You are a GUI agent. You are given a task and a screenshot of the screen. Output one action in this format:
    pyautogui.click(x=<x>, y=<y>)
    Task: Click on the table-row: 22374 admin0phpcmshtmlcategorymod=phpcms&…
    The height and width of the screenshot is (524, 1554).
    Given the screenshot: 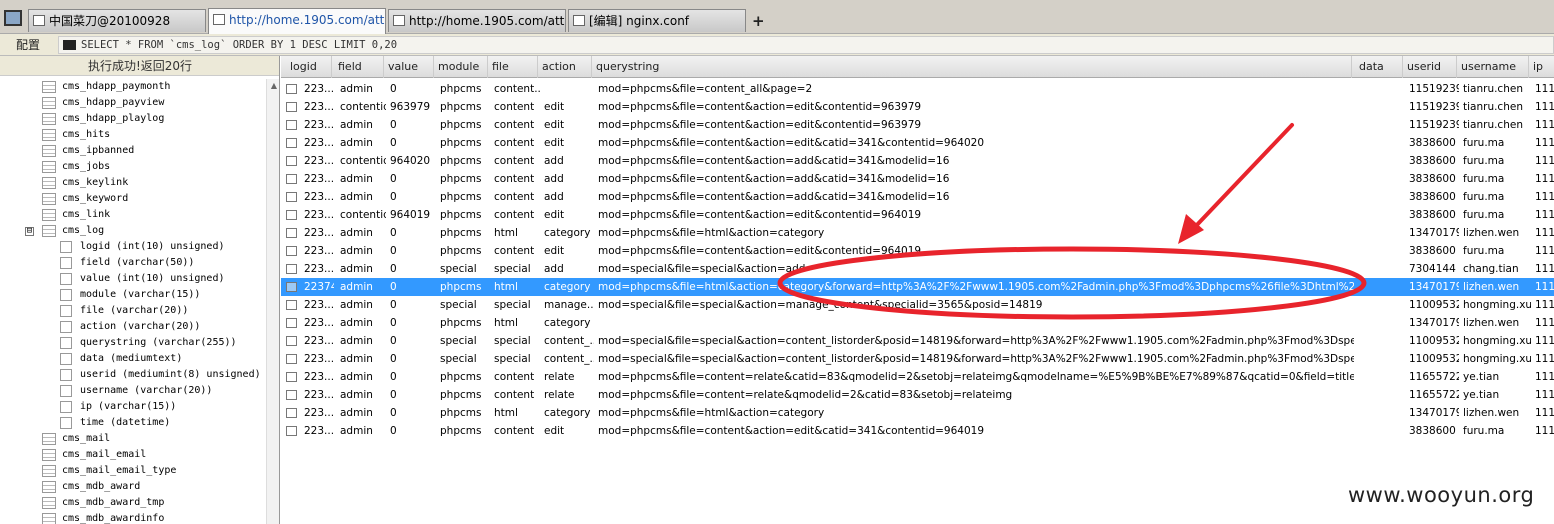 What is the action you would take?
    pyautogui.click(x=917, y=287)
    